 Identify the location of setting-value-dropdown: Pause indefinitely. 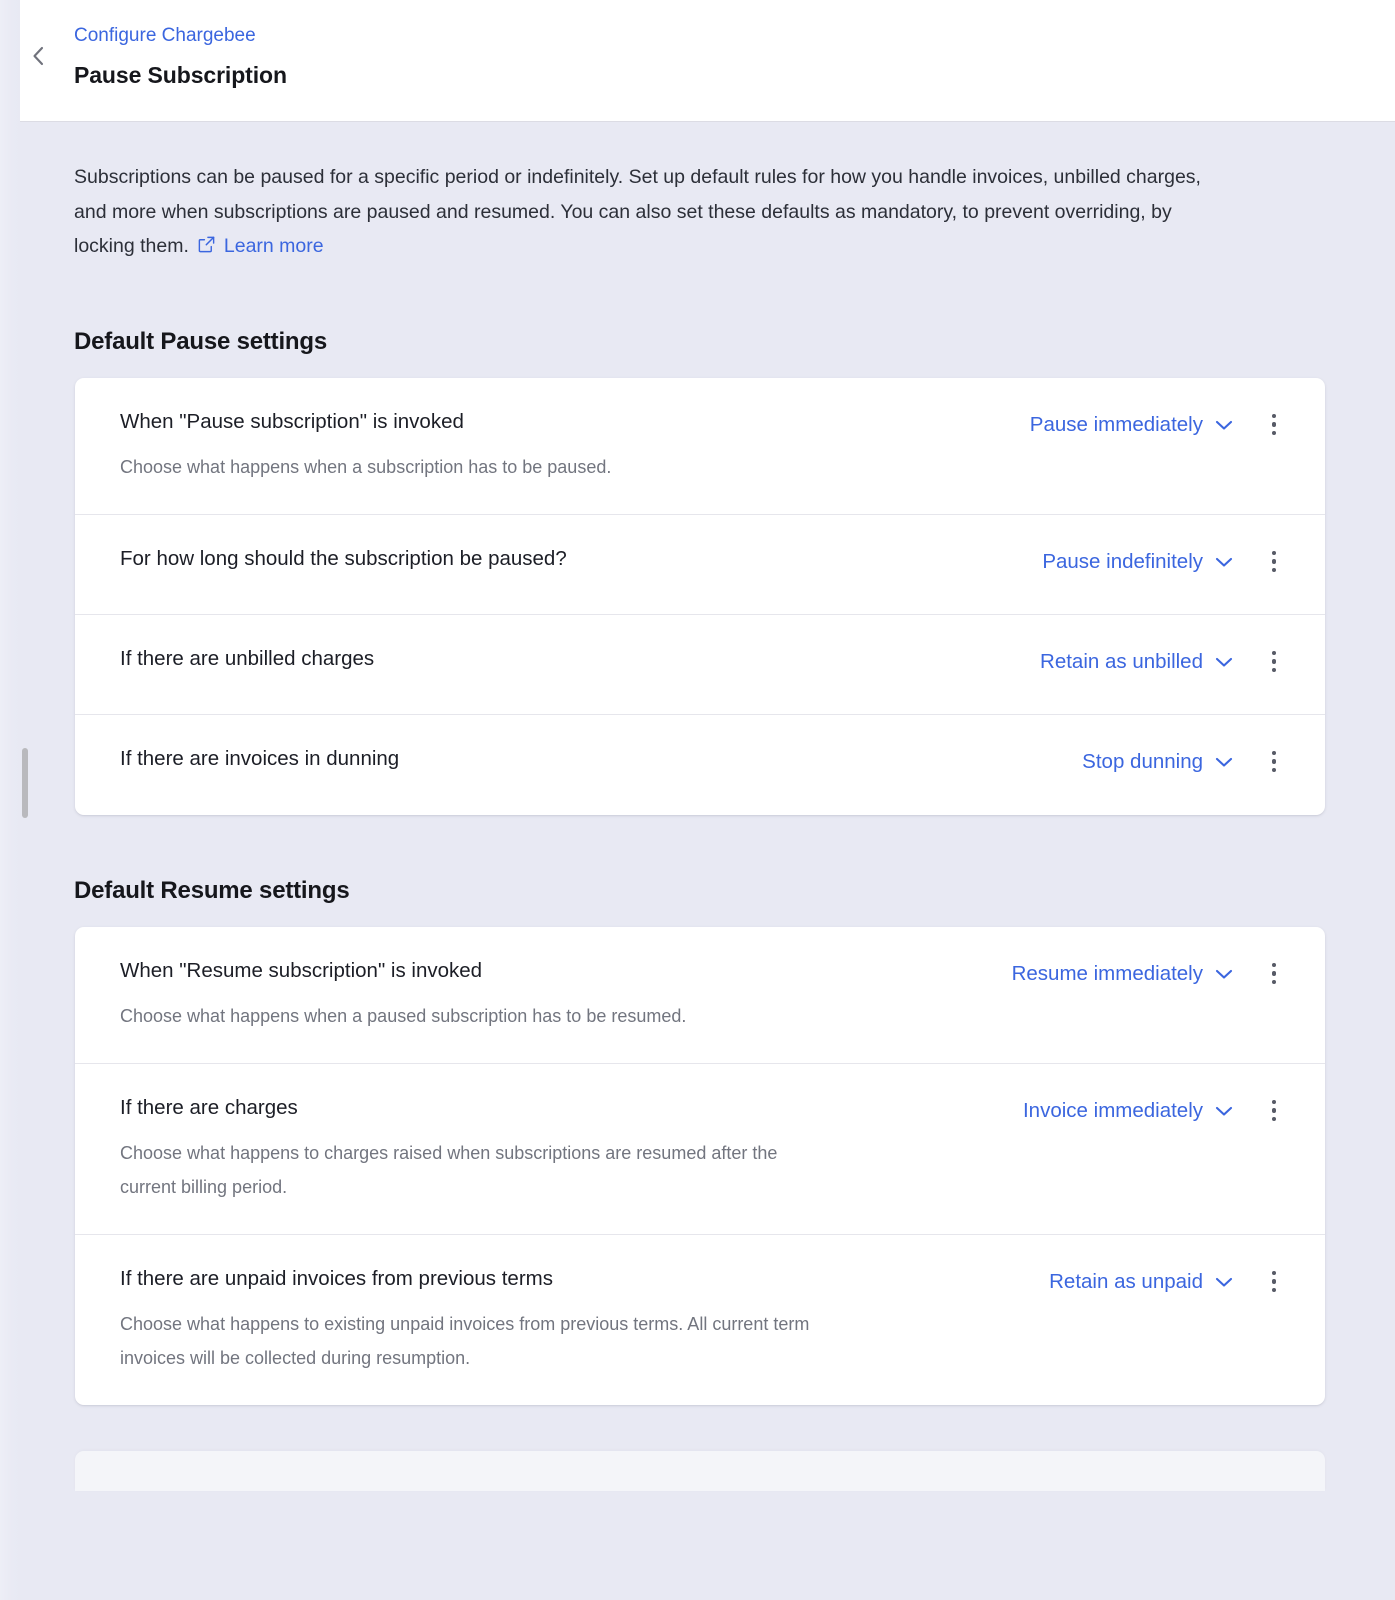
(1137, 562).